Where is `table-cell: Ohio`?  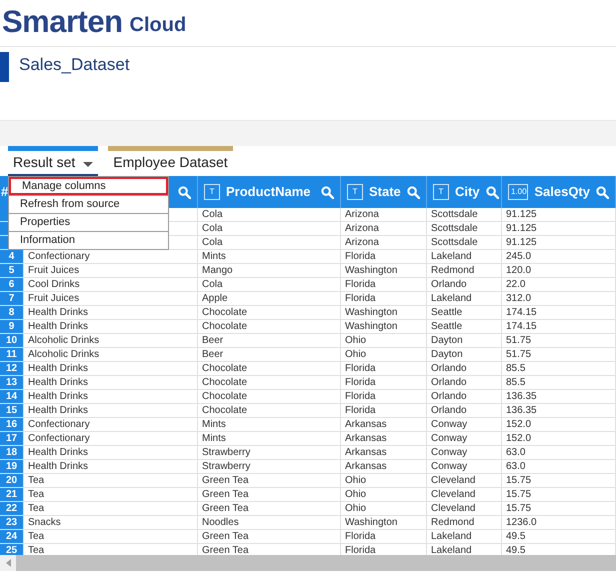
table-cell: Ohio is located at coordinates (384, 508).